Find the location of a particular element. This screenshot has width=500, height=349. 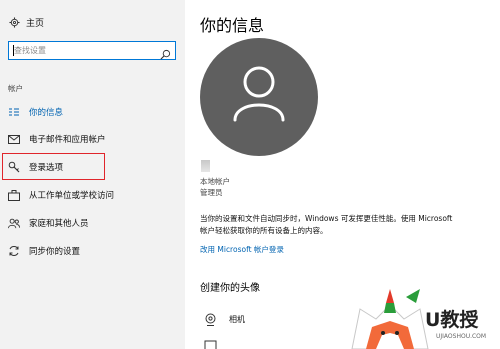

sidebar-item-label: 电子邮件和应用帐户 is located at coordinates (67, 140).